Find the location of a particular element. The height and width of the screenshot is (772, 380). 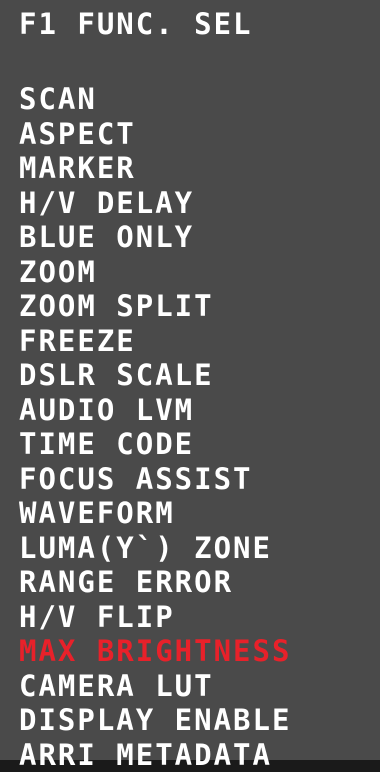

menu-item-range-error: RANGE ERROR is located at coordinates (199, 582).